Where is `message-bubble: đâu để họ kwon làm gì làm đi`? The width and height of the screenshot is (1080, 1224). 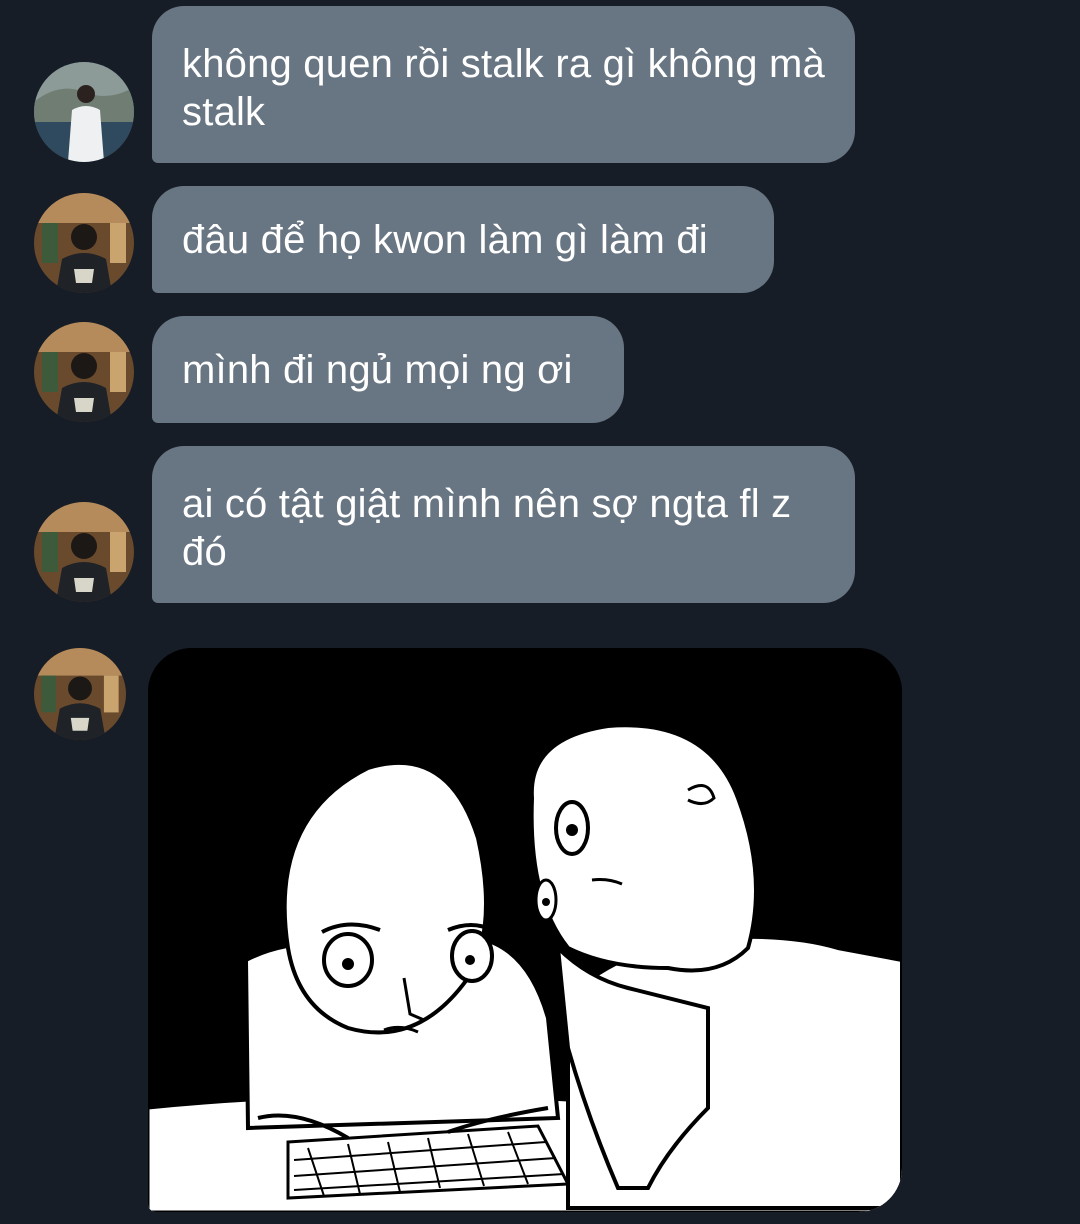 message-bubble: đâu để họ kwon làm gì làm đi is located at coordinates (463, 239).